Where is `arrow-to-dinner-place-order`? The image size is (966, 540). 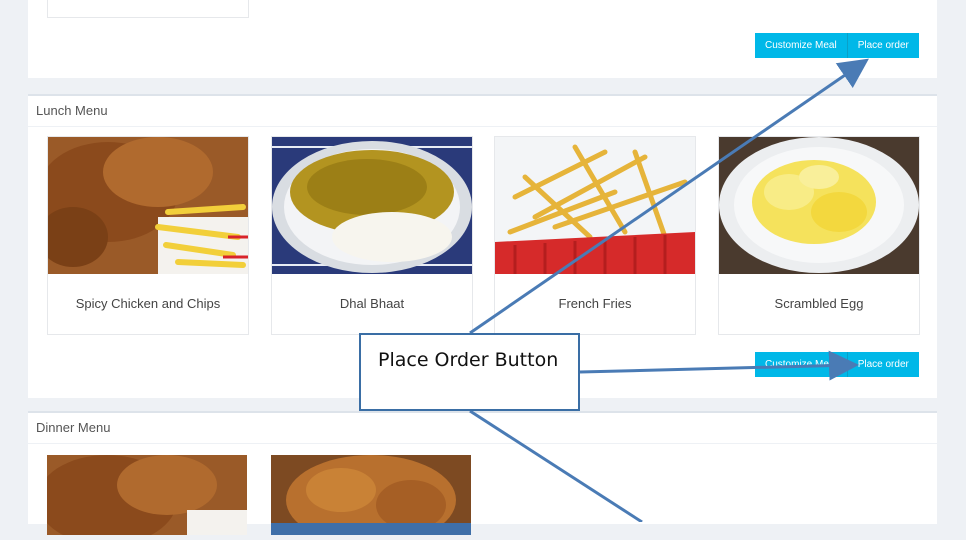 arrow-to-dinner-place-order is located at coordinates (556, 465).